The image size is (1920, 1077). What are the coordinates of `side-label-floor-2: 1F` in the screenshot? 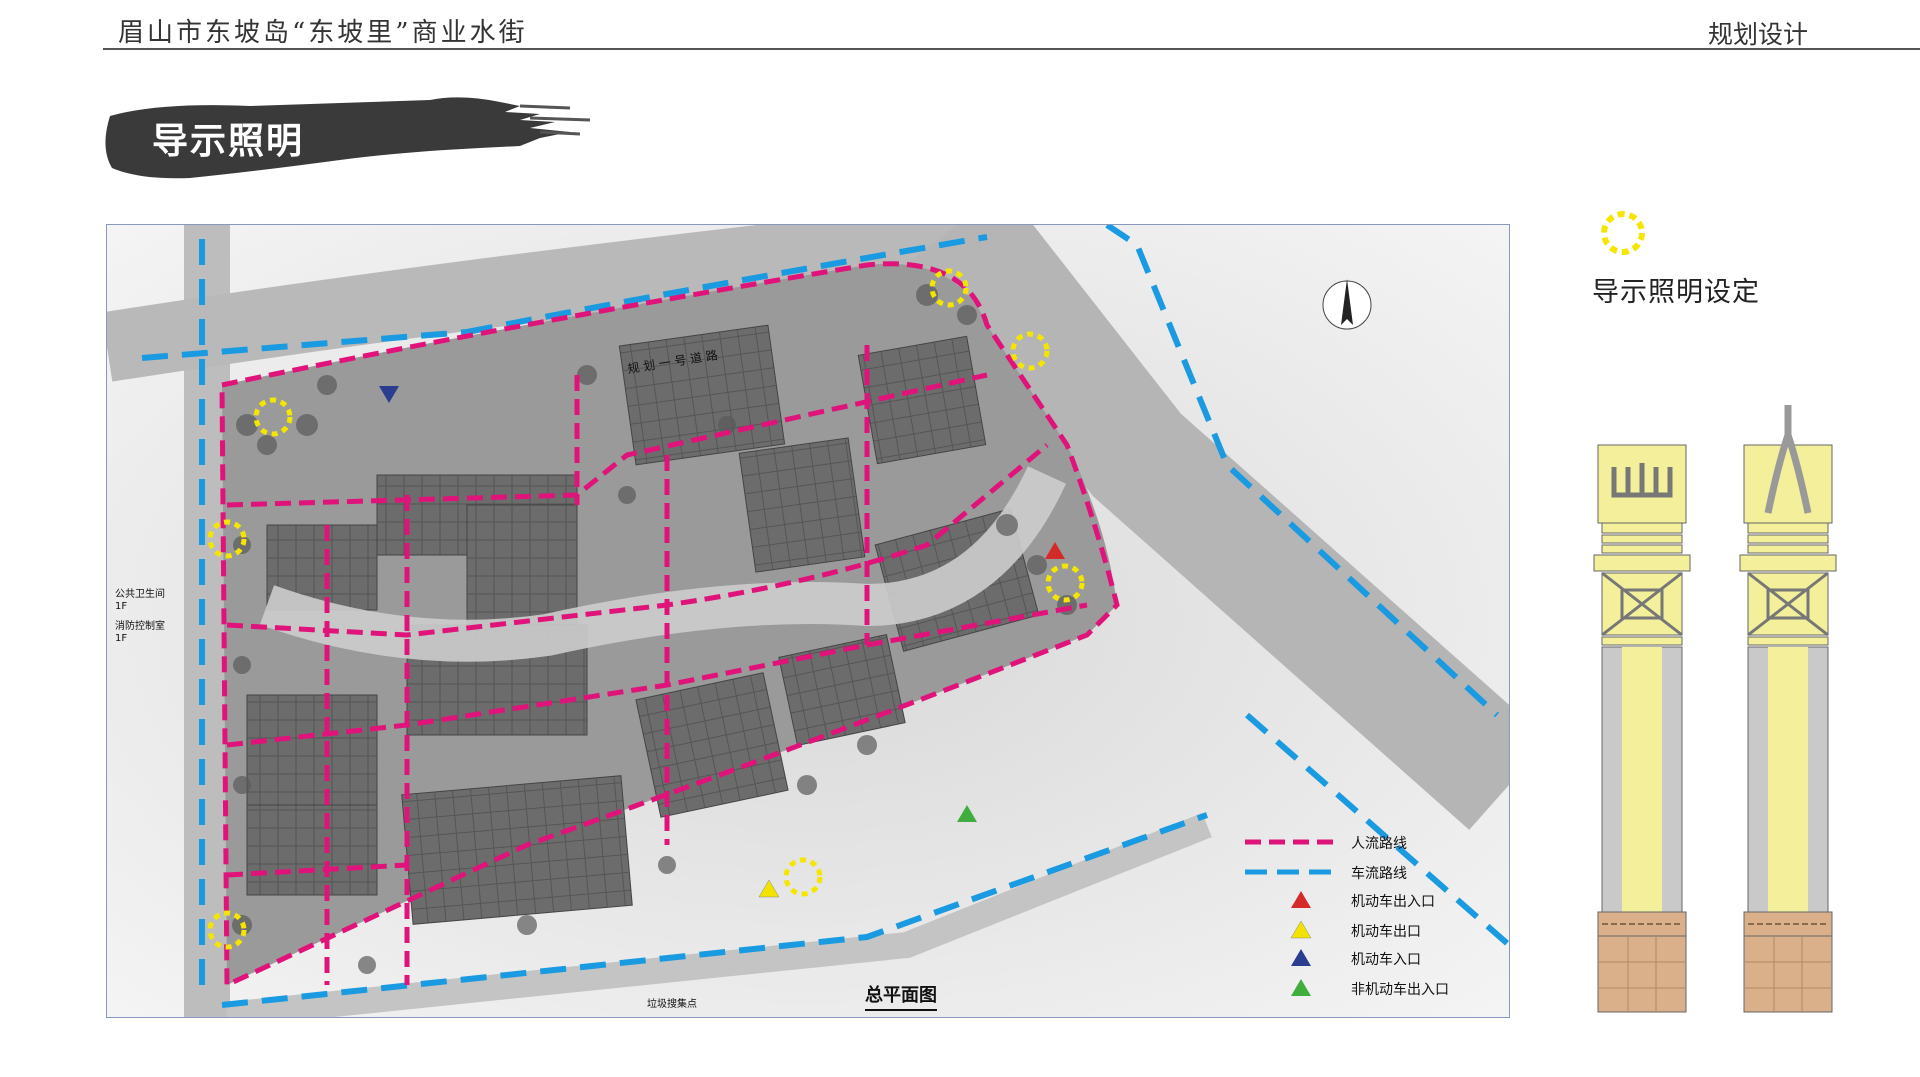 It's located at (121, 638).